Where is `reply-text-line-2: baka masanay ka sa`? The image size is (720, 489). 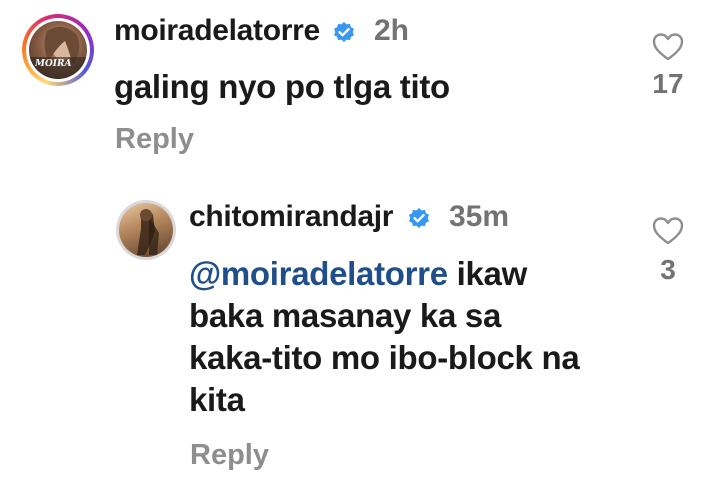 reply-text-line-2: baka masanay ka sa is located at coordinates (345, 315).